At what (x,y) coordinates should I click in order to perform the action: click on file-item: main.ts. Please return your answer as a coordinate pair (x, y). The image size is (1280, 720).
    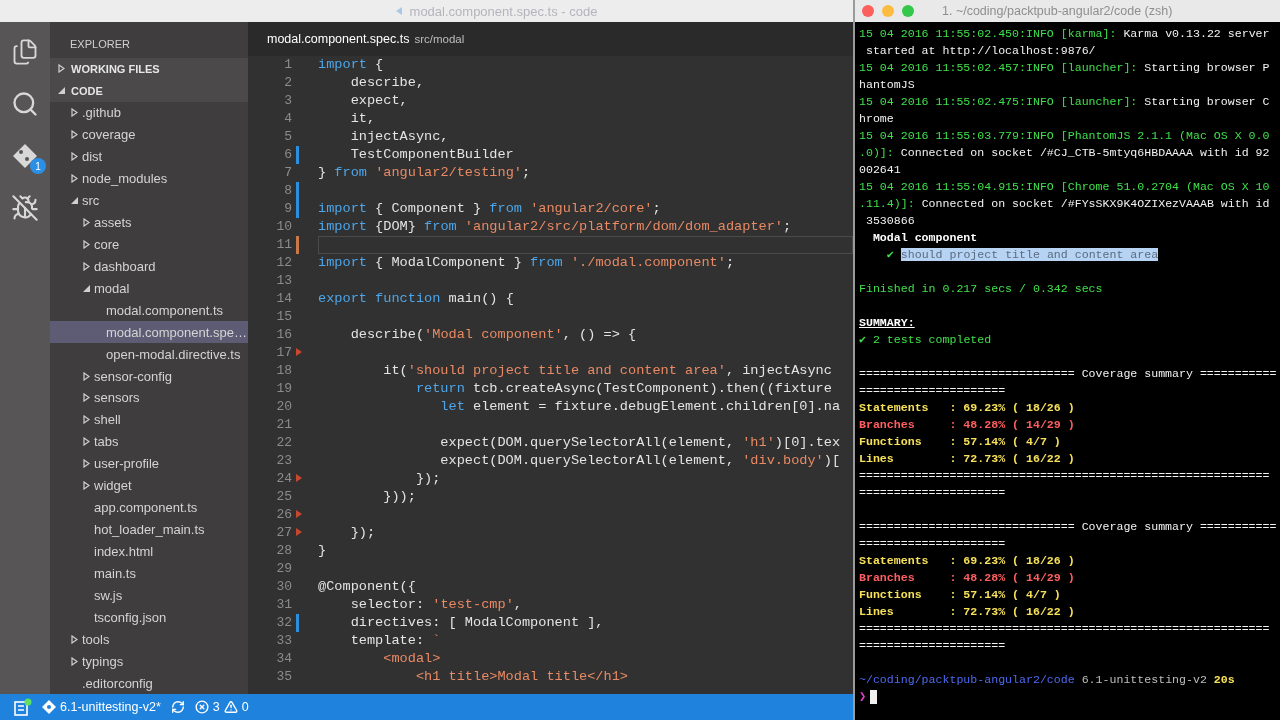
    Looking at the image, I should click on (149, 573).